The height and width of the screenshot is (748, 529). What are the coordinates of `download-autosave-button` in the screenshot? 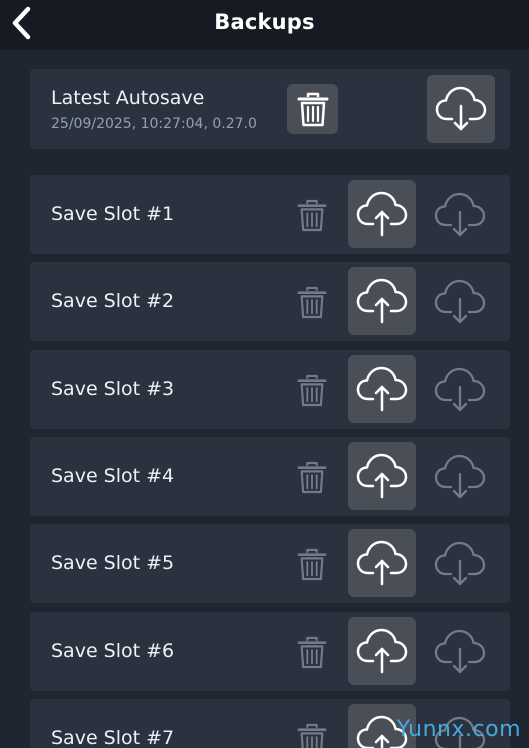 It's located at (461, 109).